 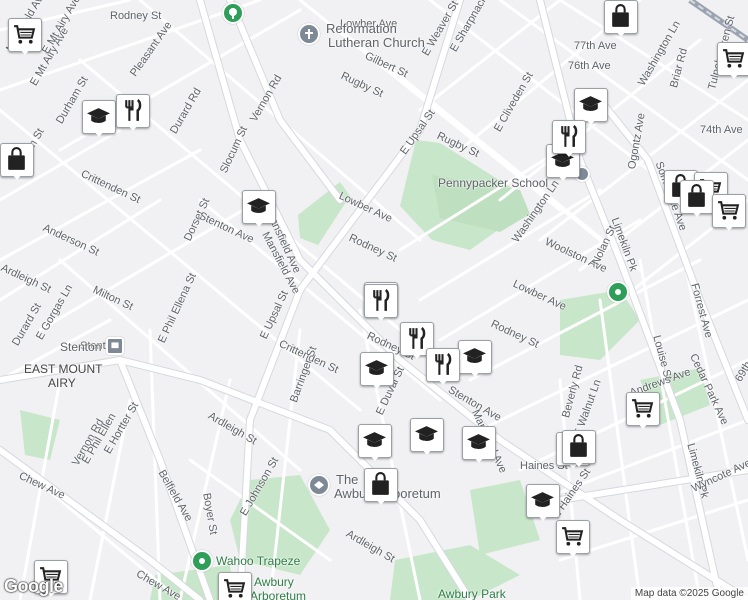 I want to click on place-label: Reformation, so click(x=361, y=28).